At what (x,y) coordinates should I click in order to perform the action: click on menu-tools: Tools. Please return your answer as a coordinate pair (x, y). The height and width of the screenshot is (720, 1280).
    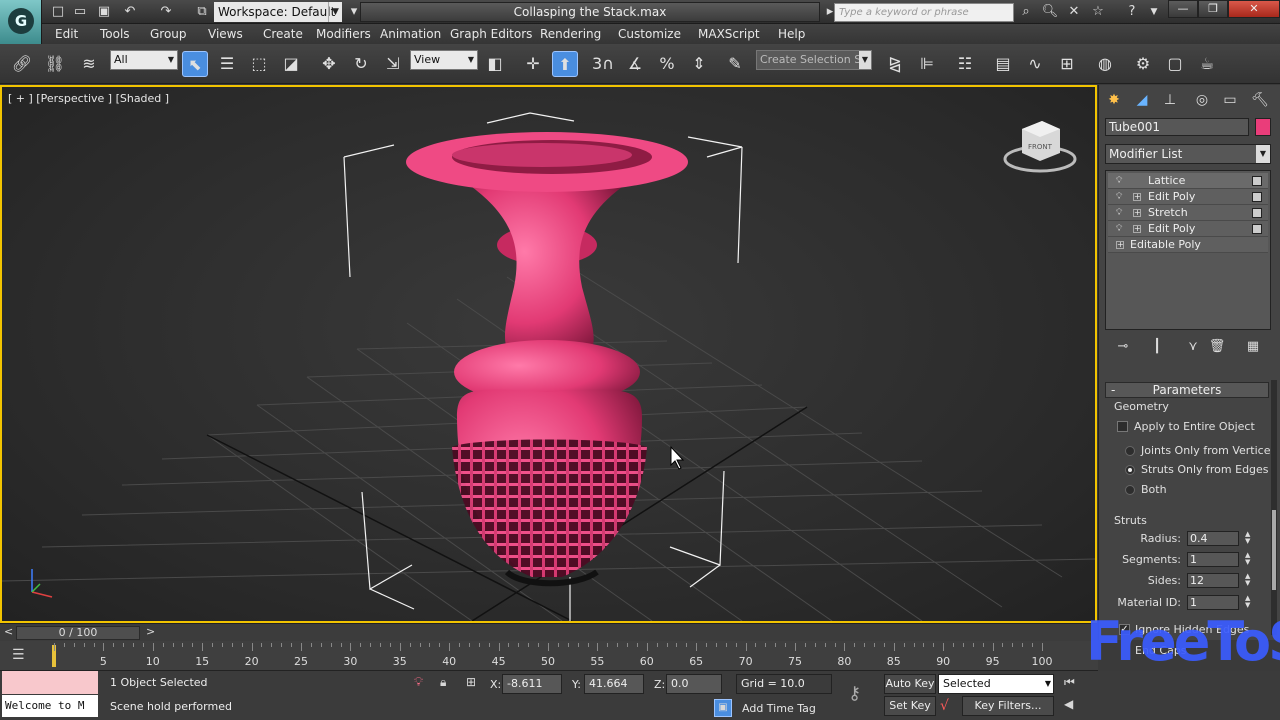
    Looking at the image, I should click on (115, 34).